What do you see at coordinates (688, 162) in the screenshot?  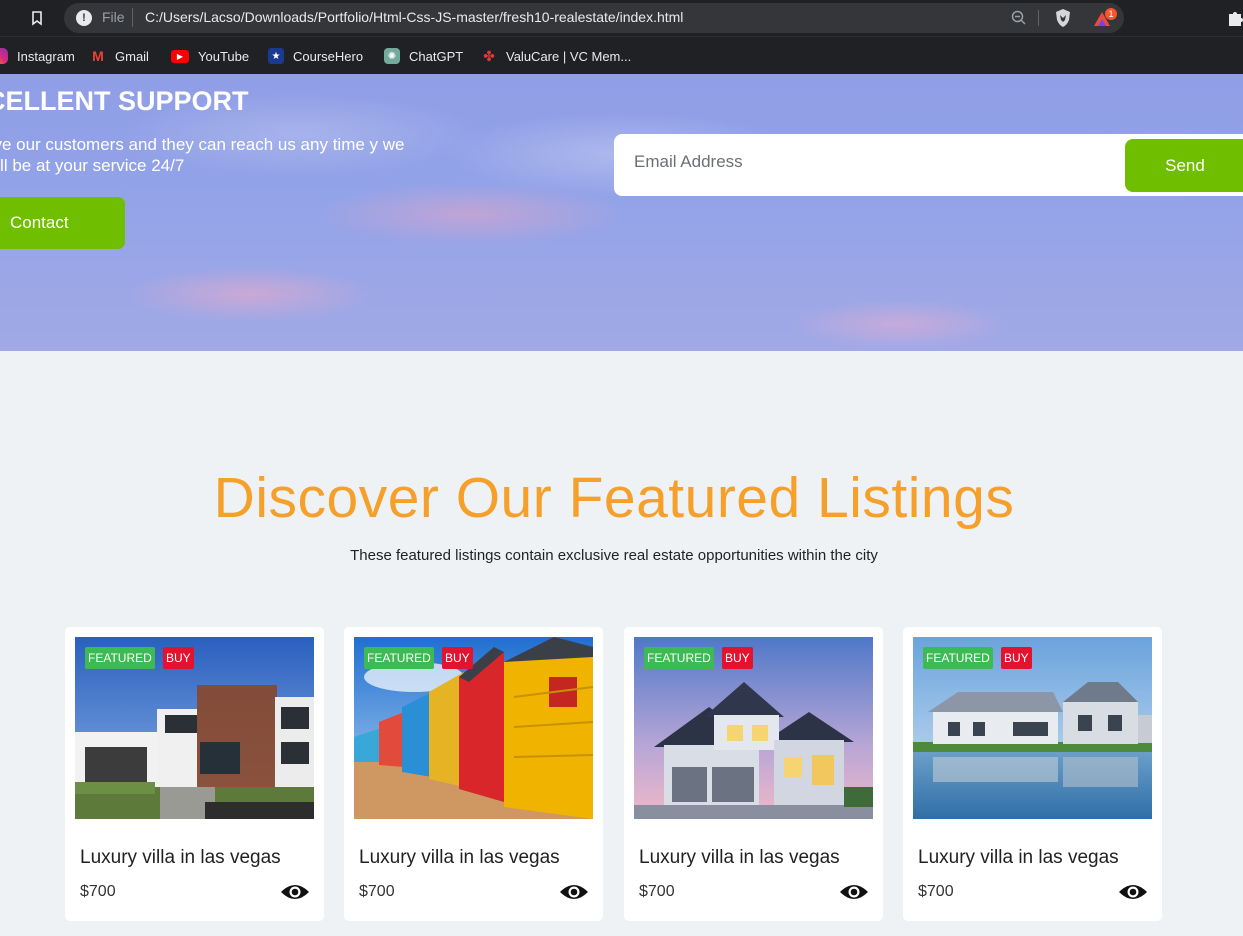 I see `email-input: Email Address` at bounding box center [688, 162].